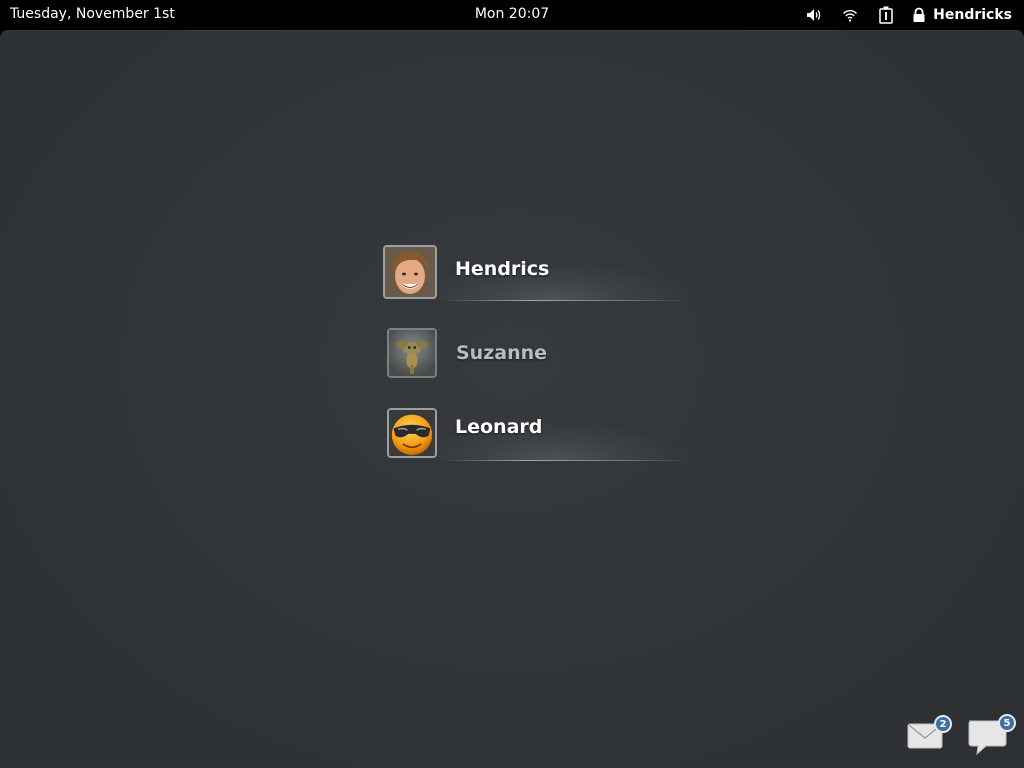 The width and height of the screenshot is (1024, 768). I want to click on user-menu: Hendricks, so click(961, 15).